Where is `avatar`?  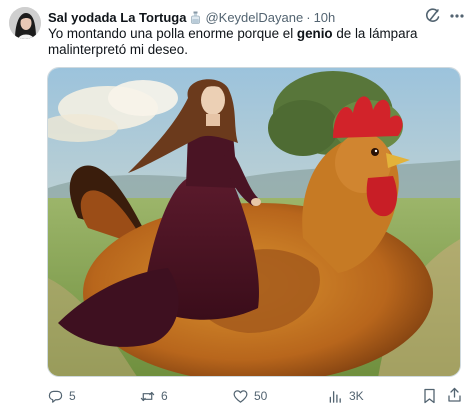 avatar is located at coordinates (25, 23).